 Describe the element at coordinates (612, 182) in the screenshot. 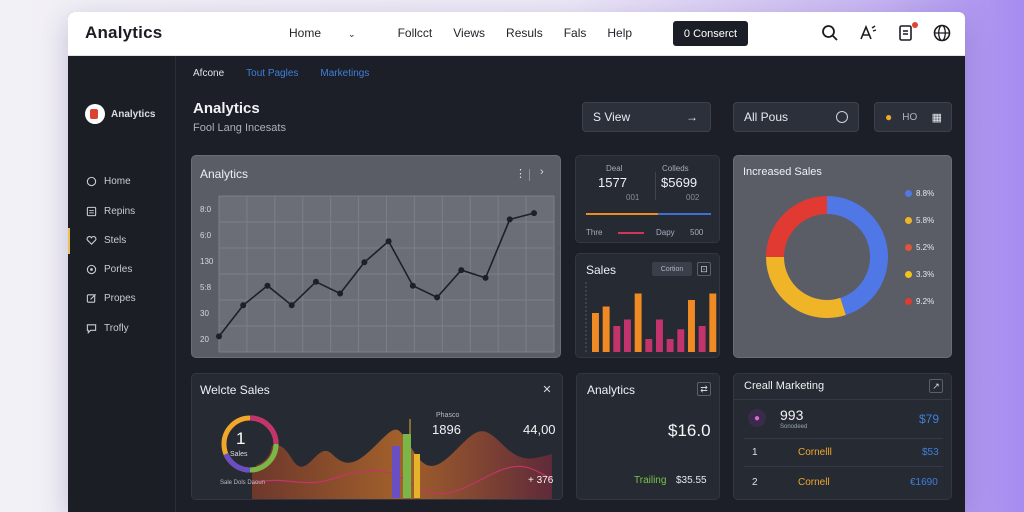

I see `stat-left-value: 1577` at that location.